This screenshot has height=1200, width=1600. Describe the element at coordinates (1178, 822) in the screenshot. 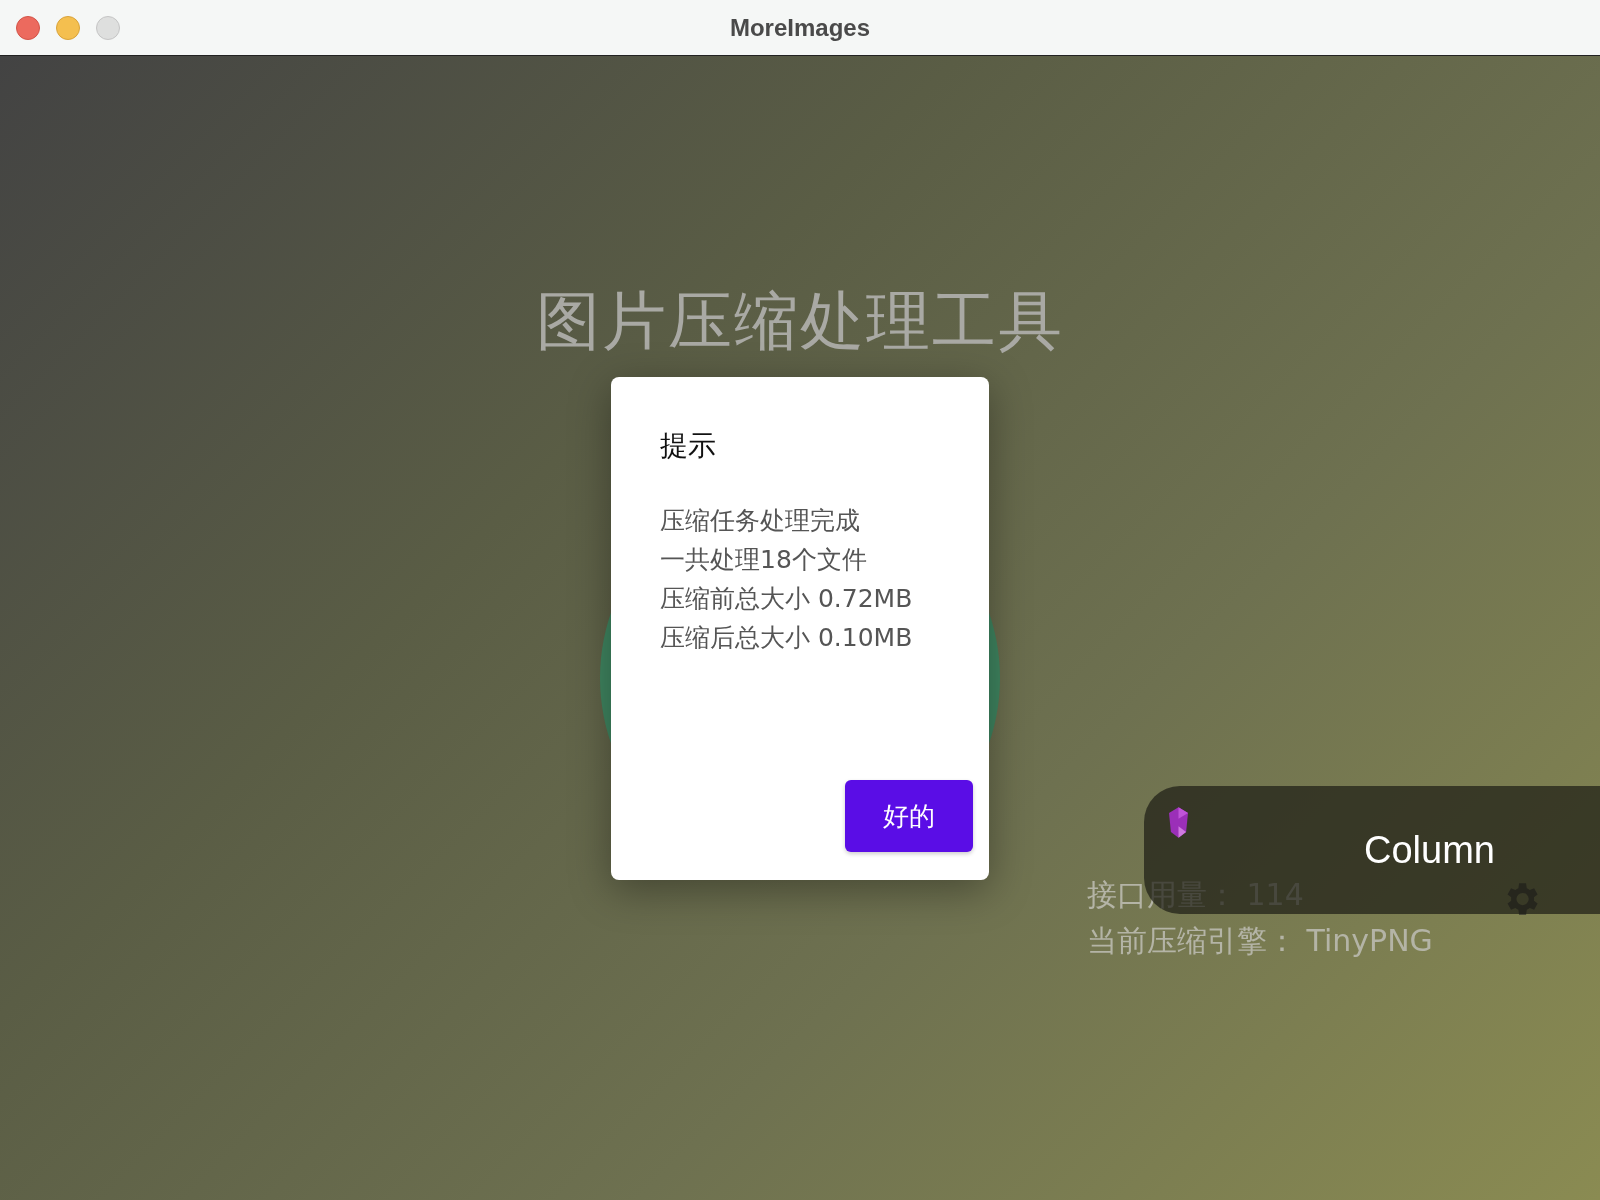

I see `gem-icon` at that location.